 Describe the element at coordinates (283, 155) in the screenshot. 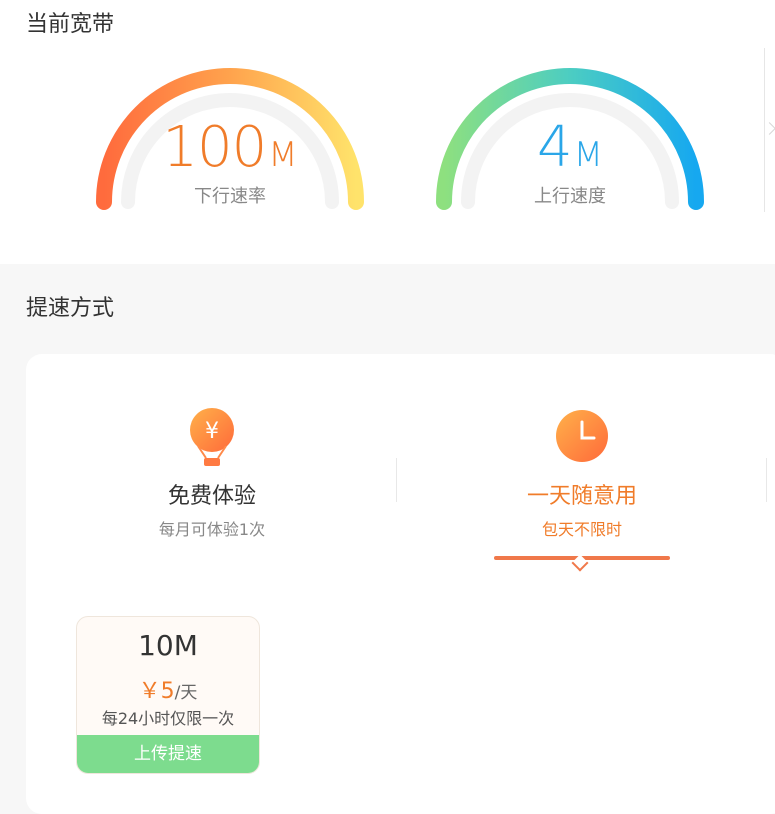

I see `download-speed-unit: M` at that location.